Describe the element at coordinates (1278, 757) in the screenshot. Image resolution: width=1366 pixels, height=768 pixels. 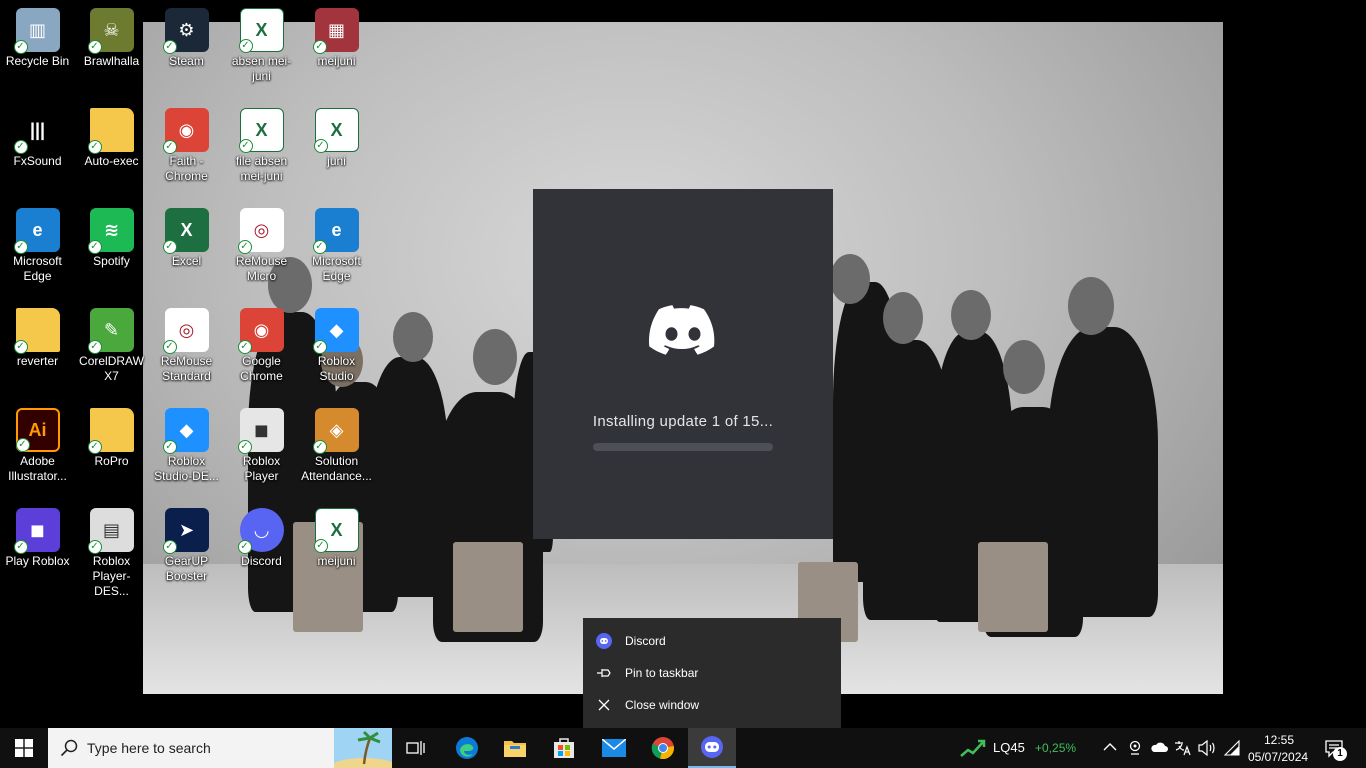
I see `clock-date: 05/07/2024` at that location.